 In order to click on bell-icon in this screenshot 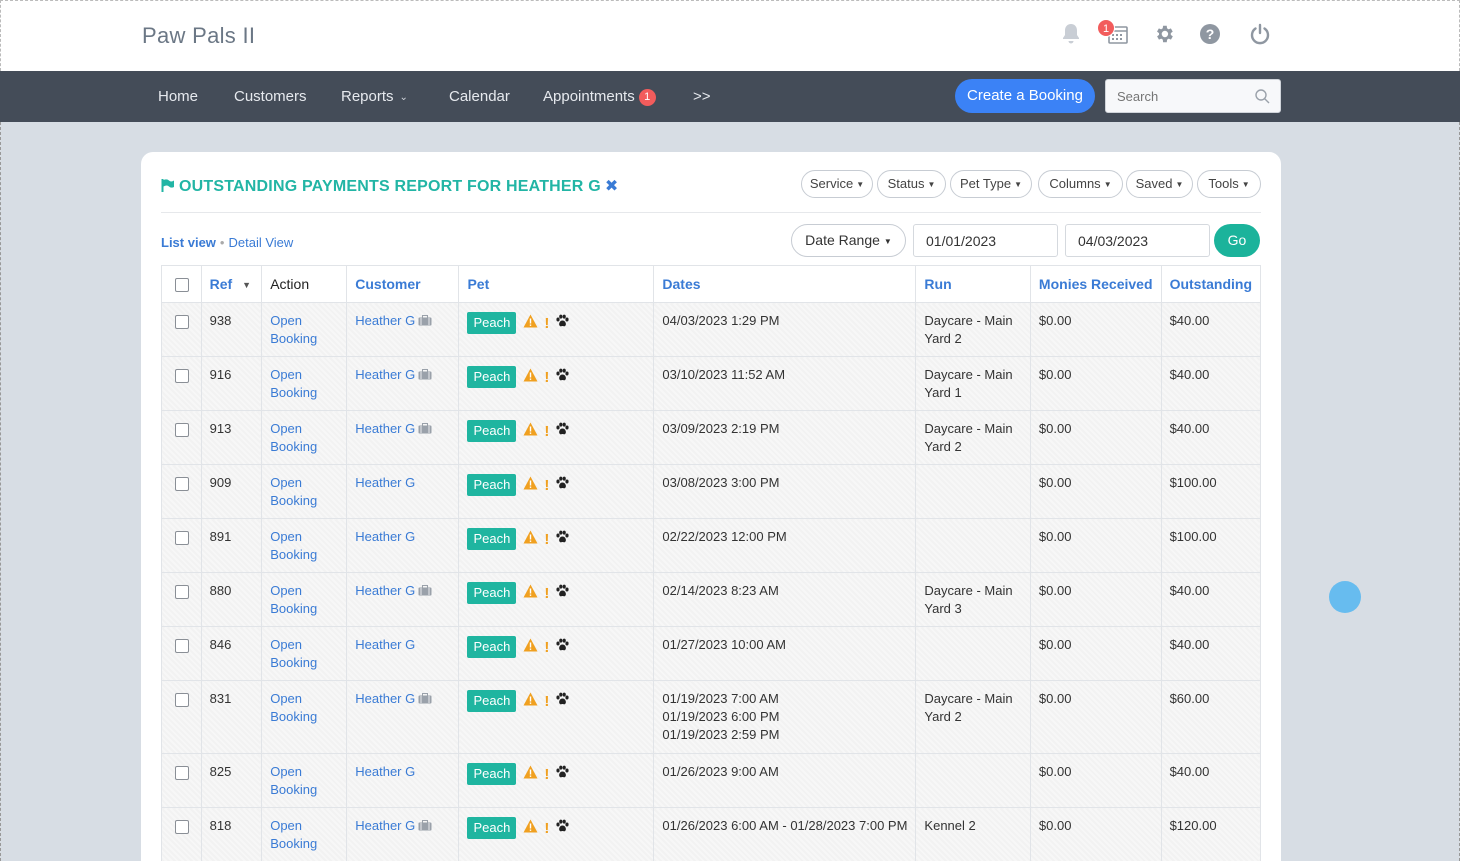, I will do `click(1071, 34)`.